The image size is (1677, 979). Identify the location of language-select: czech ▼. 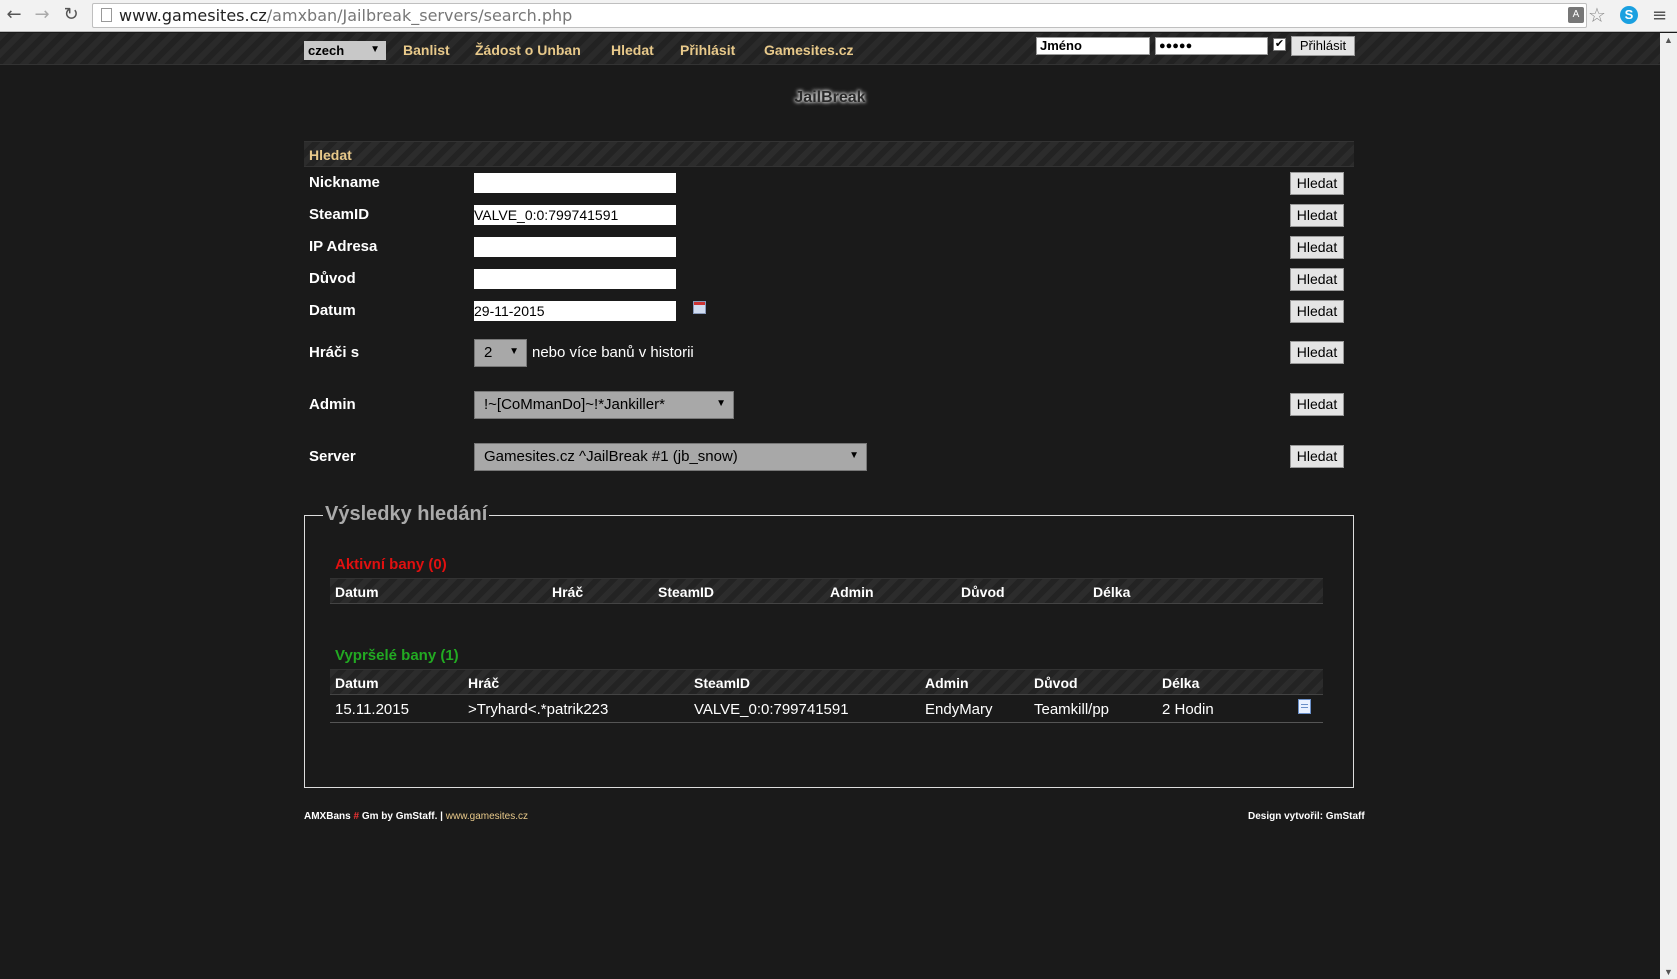
(345, 50).